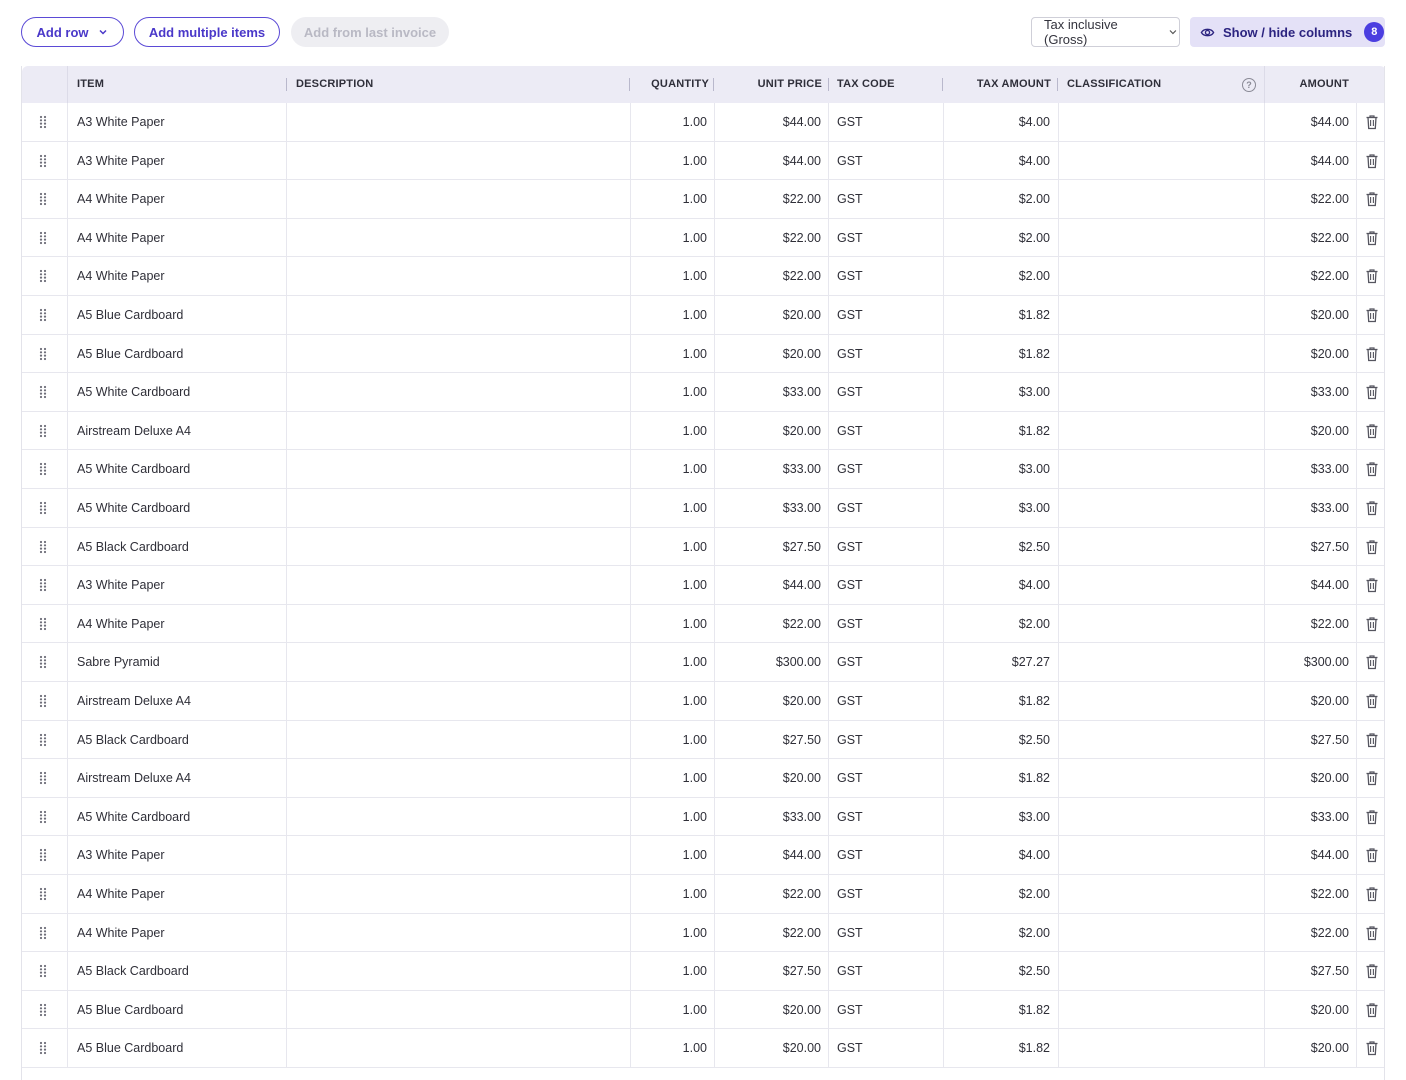  What do you see at coordinates (771, 933) in the screenshot?
I see `cell-unit-price: $22.00` at bounding box center [771, 933].